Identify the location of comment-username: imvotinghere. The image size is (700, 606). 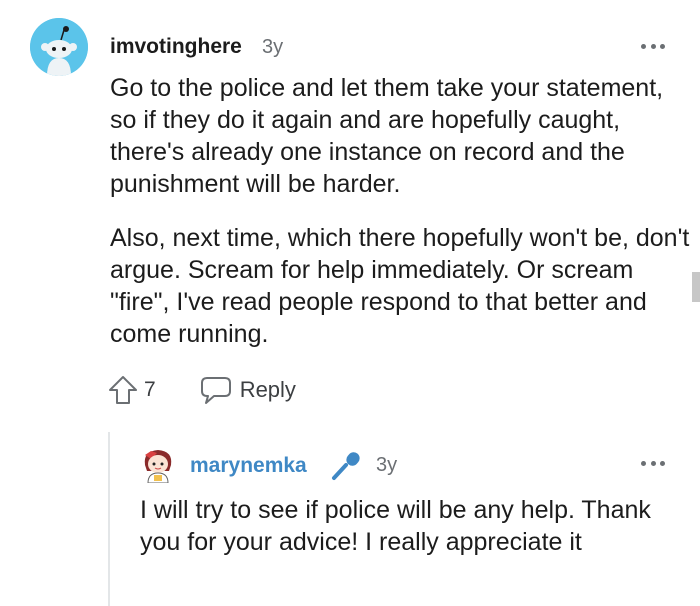
(176, 47).